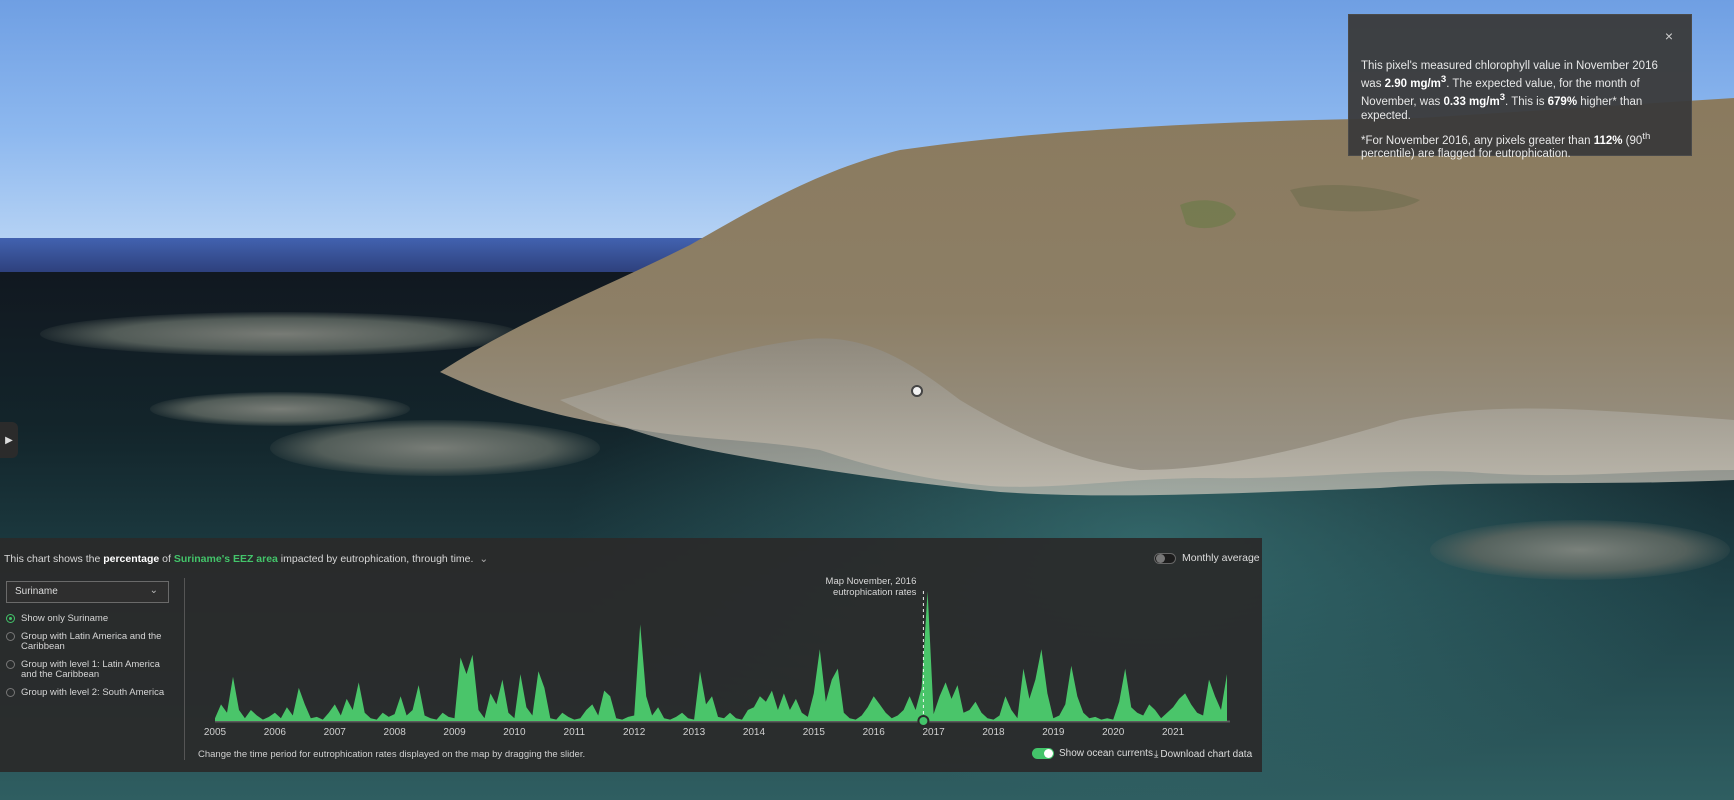 This screenshot has width=1734, height=800. Describe the element at coordinates (694, 732) in the screenshot. I see `x-tick-label: 2013` at that location.